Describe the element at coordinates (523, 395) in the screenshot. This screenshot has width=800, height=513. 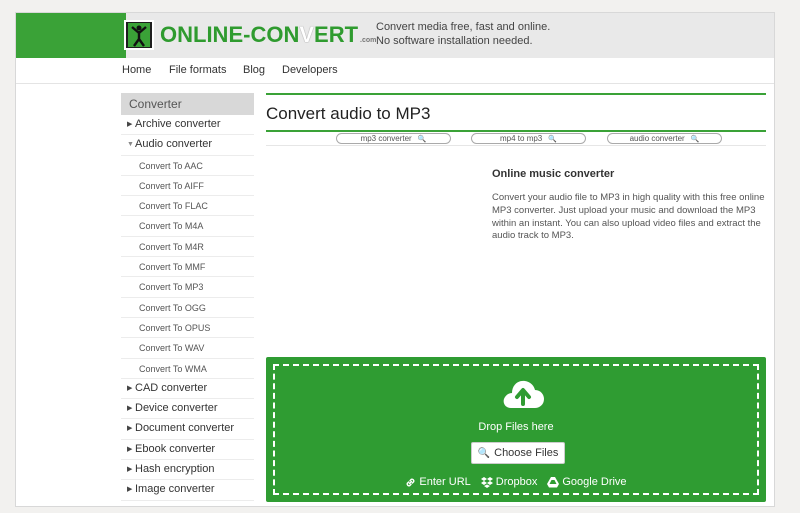
I see `cloud-upload-icon` at that location.